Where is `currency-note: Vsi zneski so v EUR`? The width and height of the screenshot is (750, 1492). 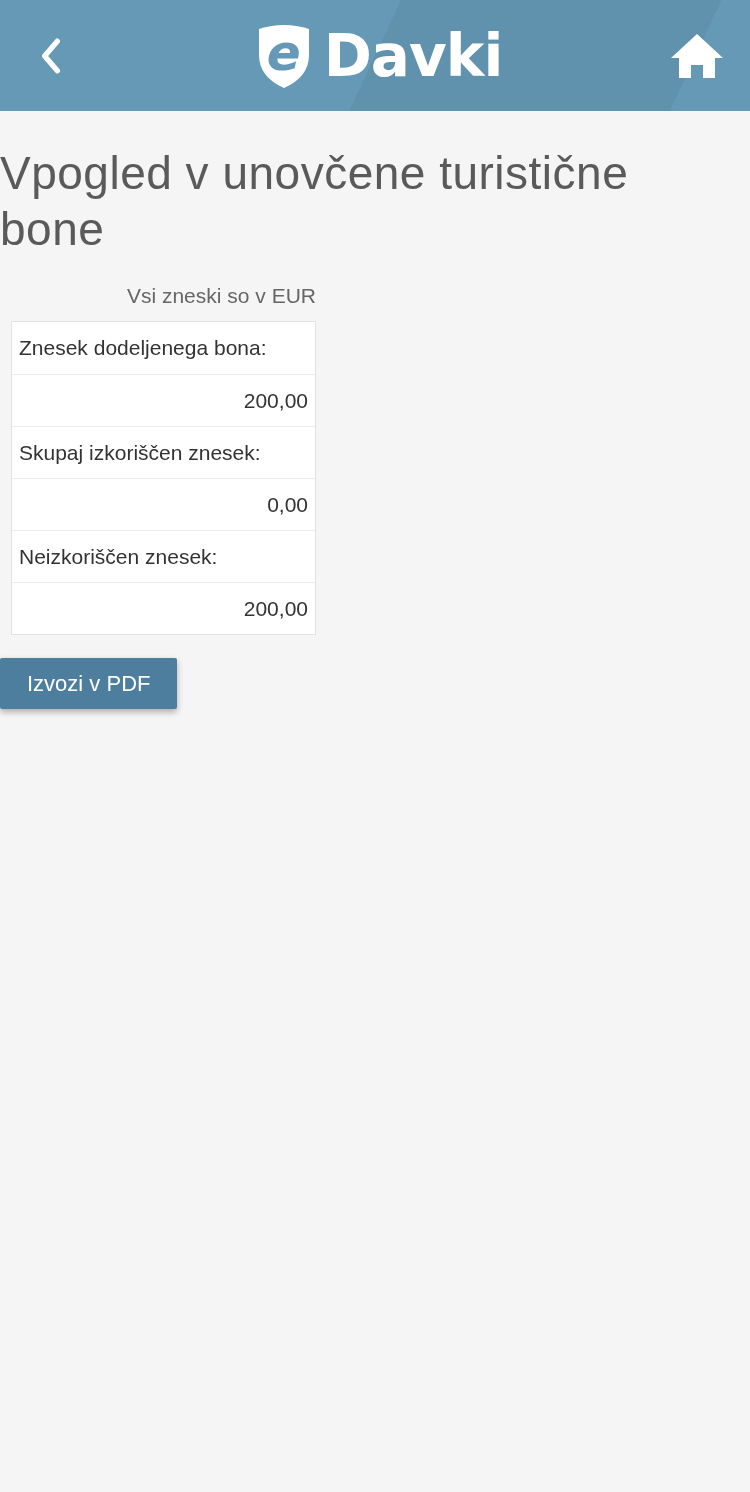 currency-note: Vsi zneski so v EUR is located at coordinates (221, 296).